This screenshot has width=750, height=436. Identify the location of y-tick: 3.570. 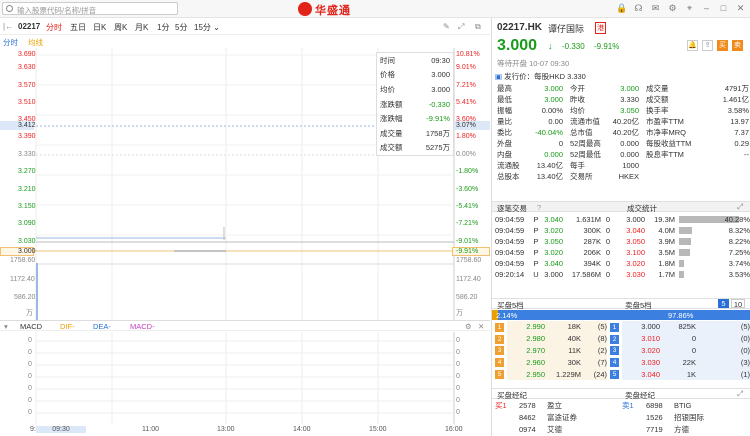
(27, 85).